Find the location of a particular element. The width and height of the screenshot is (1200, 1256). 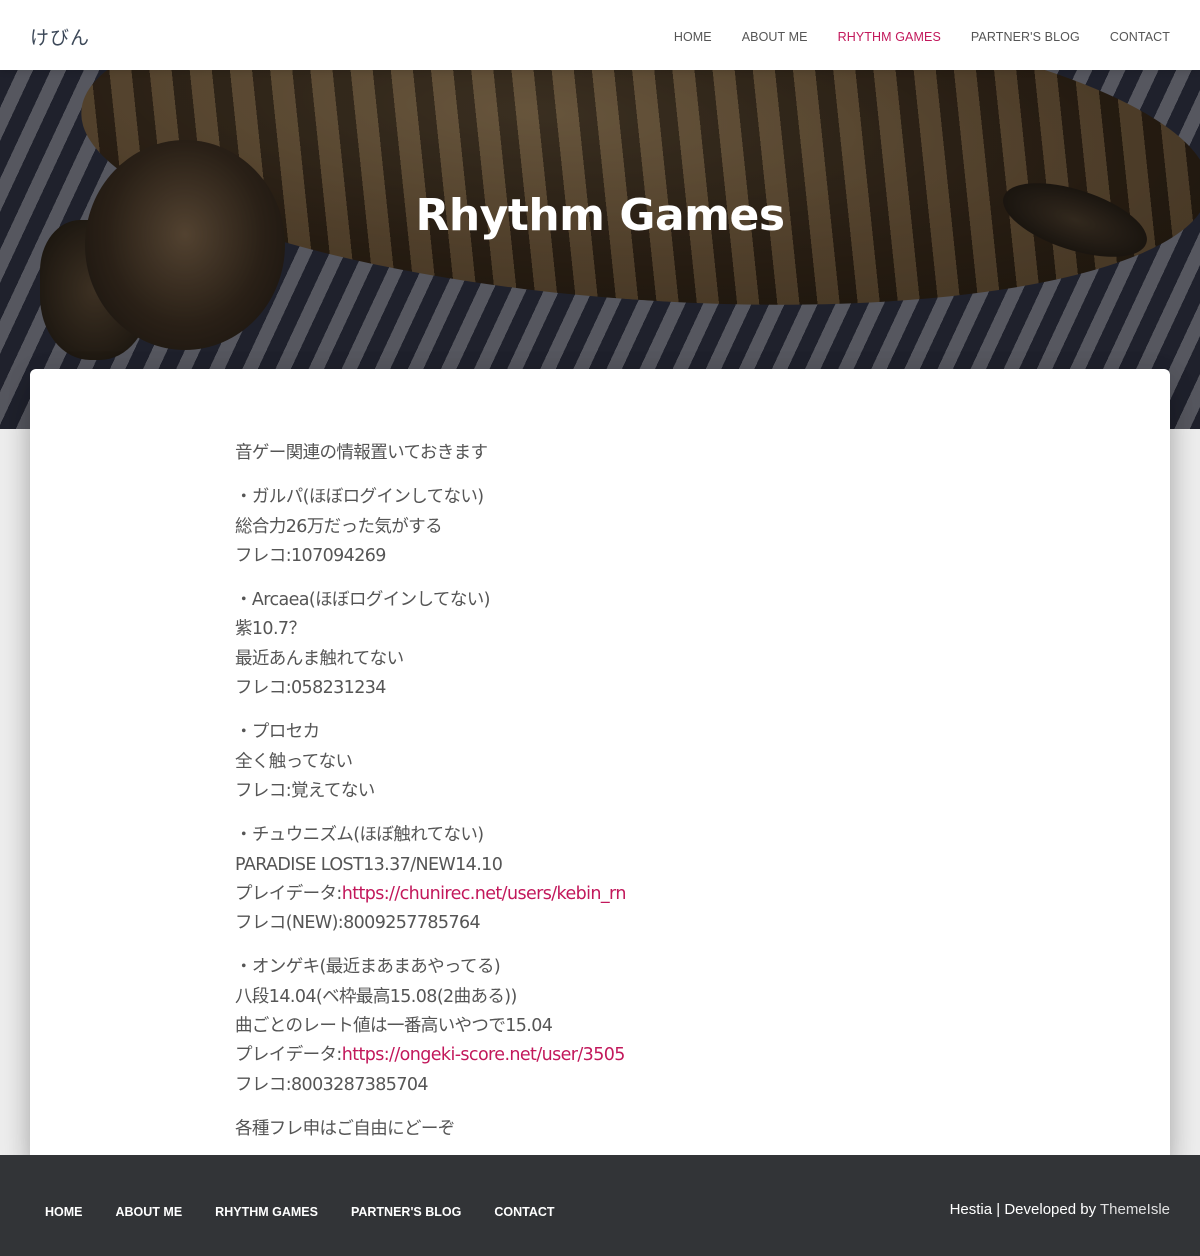

nav-link-partners-blog: PARTNER'S BLOG is located at coordinates (1025, 37).